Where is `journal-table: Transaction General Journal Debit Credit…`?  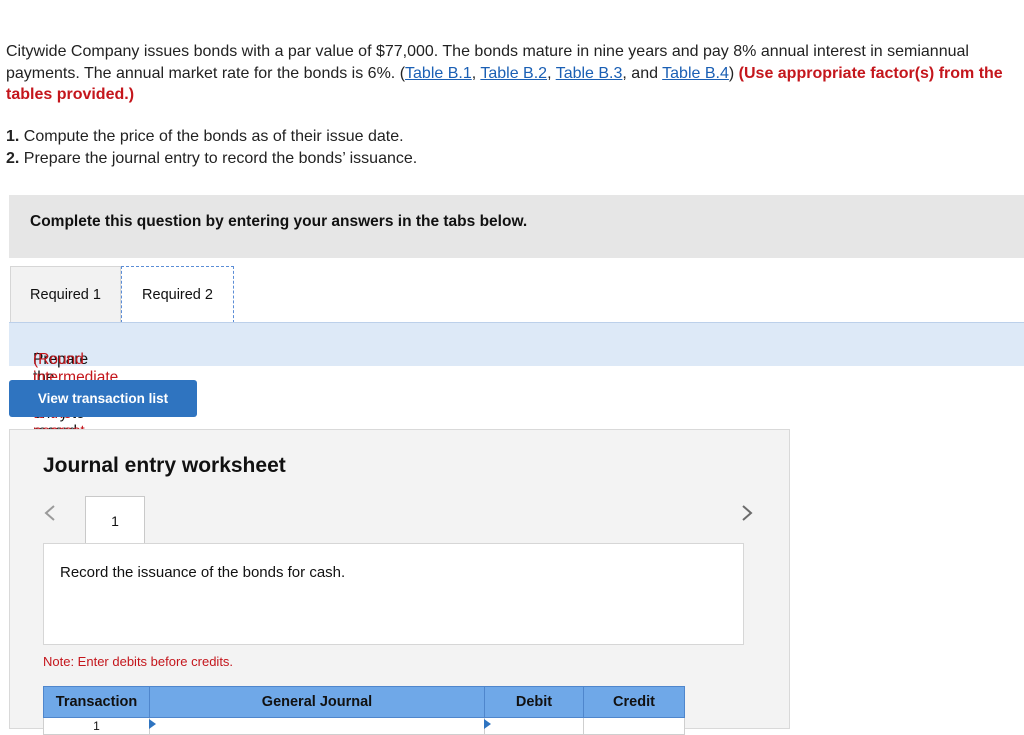
journal-table: Transaction General Journal Debit Credit… is located at coordinates (364, 710).